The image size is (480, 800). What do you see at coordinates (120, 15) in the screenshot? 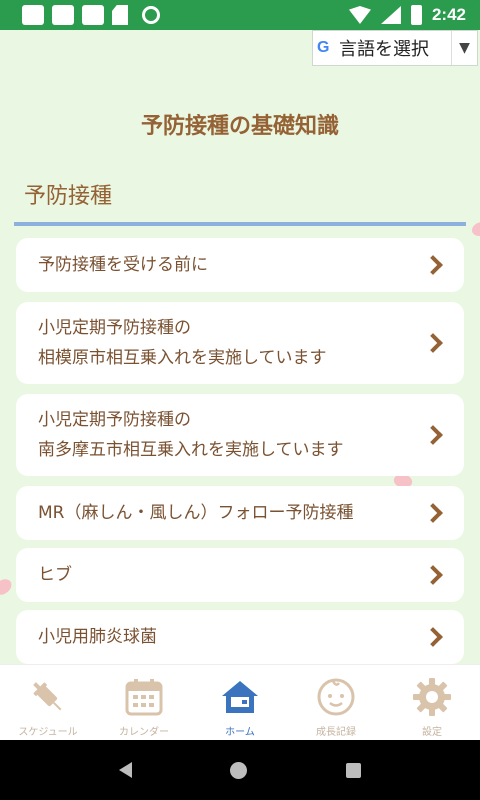
I see `sd-card-icon` at bounding box center [120, 15].